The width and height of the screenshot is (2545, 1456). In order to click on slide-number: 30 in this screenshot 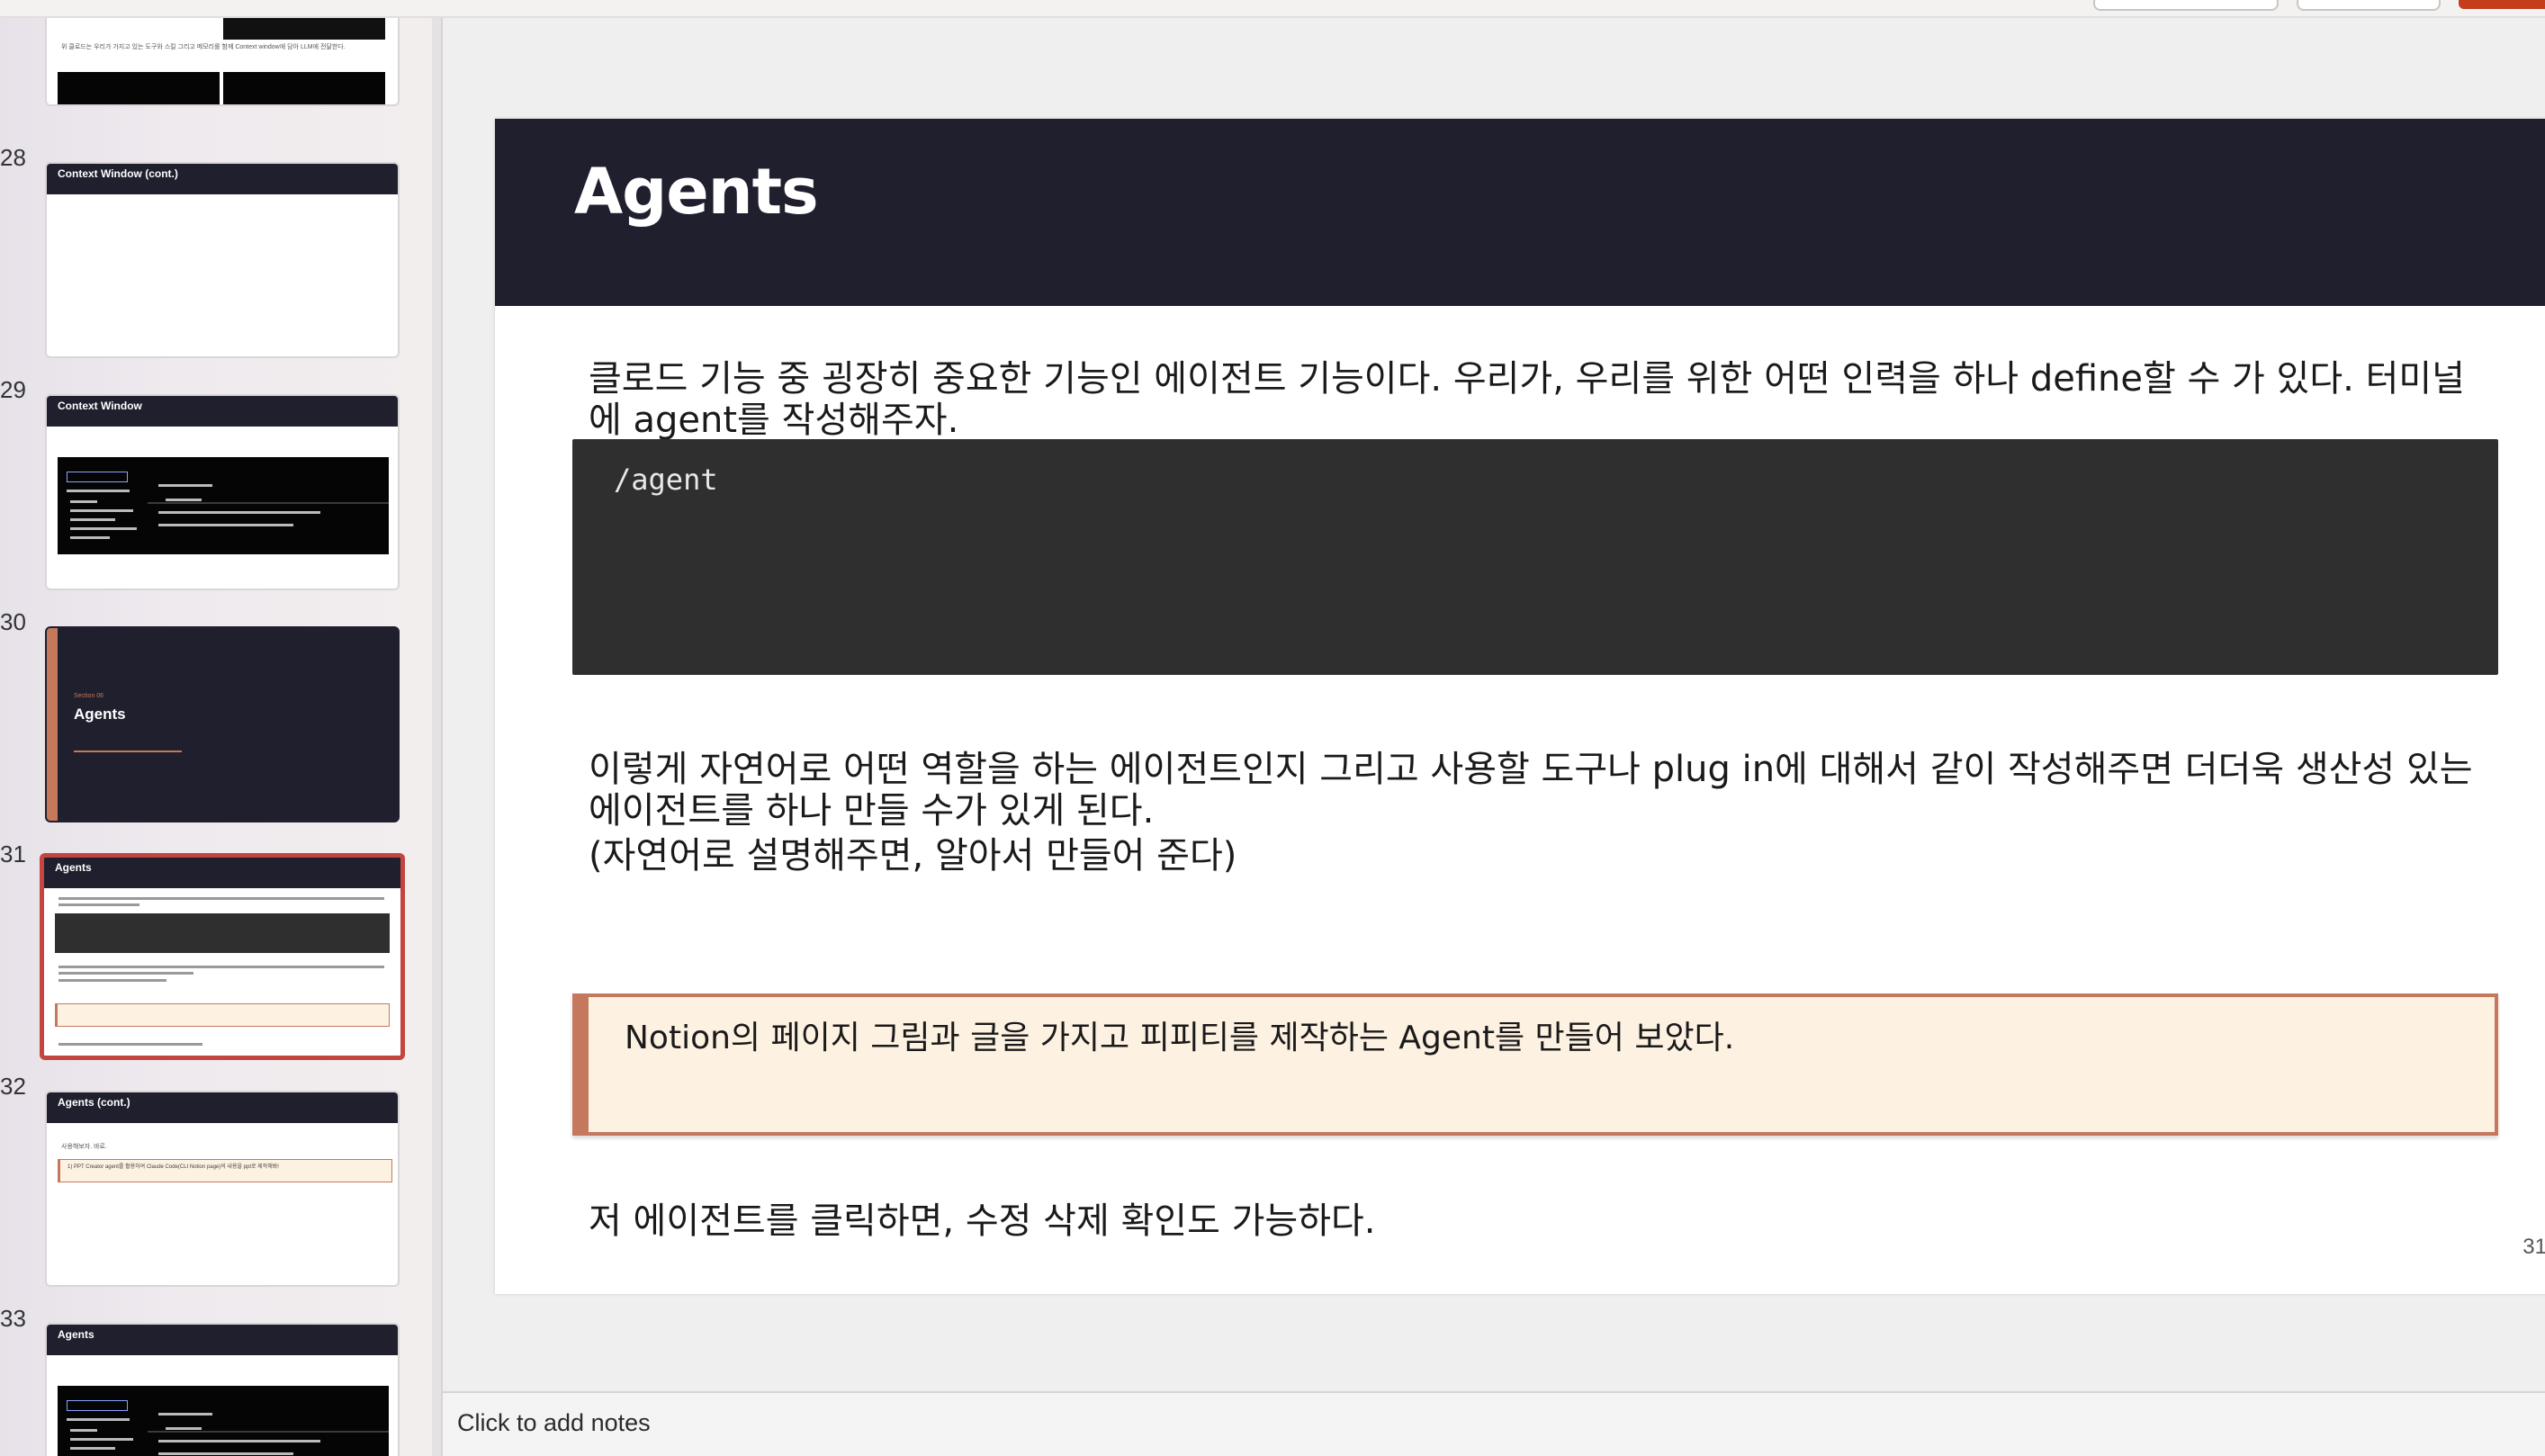, I will do `click(13, 622)`.